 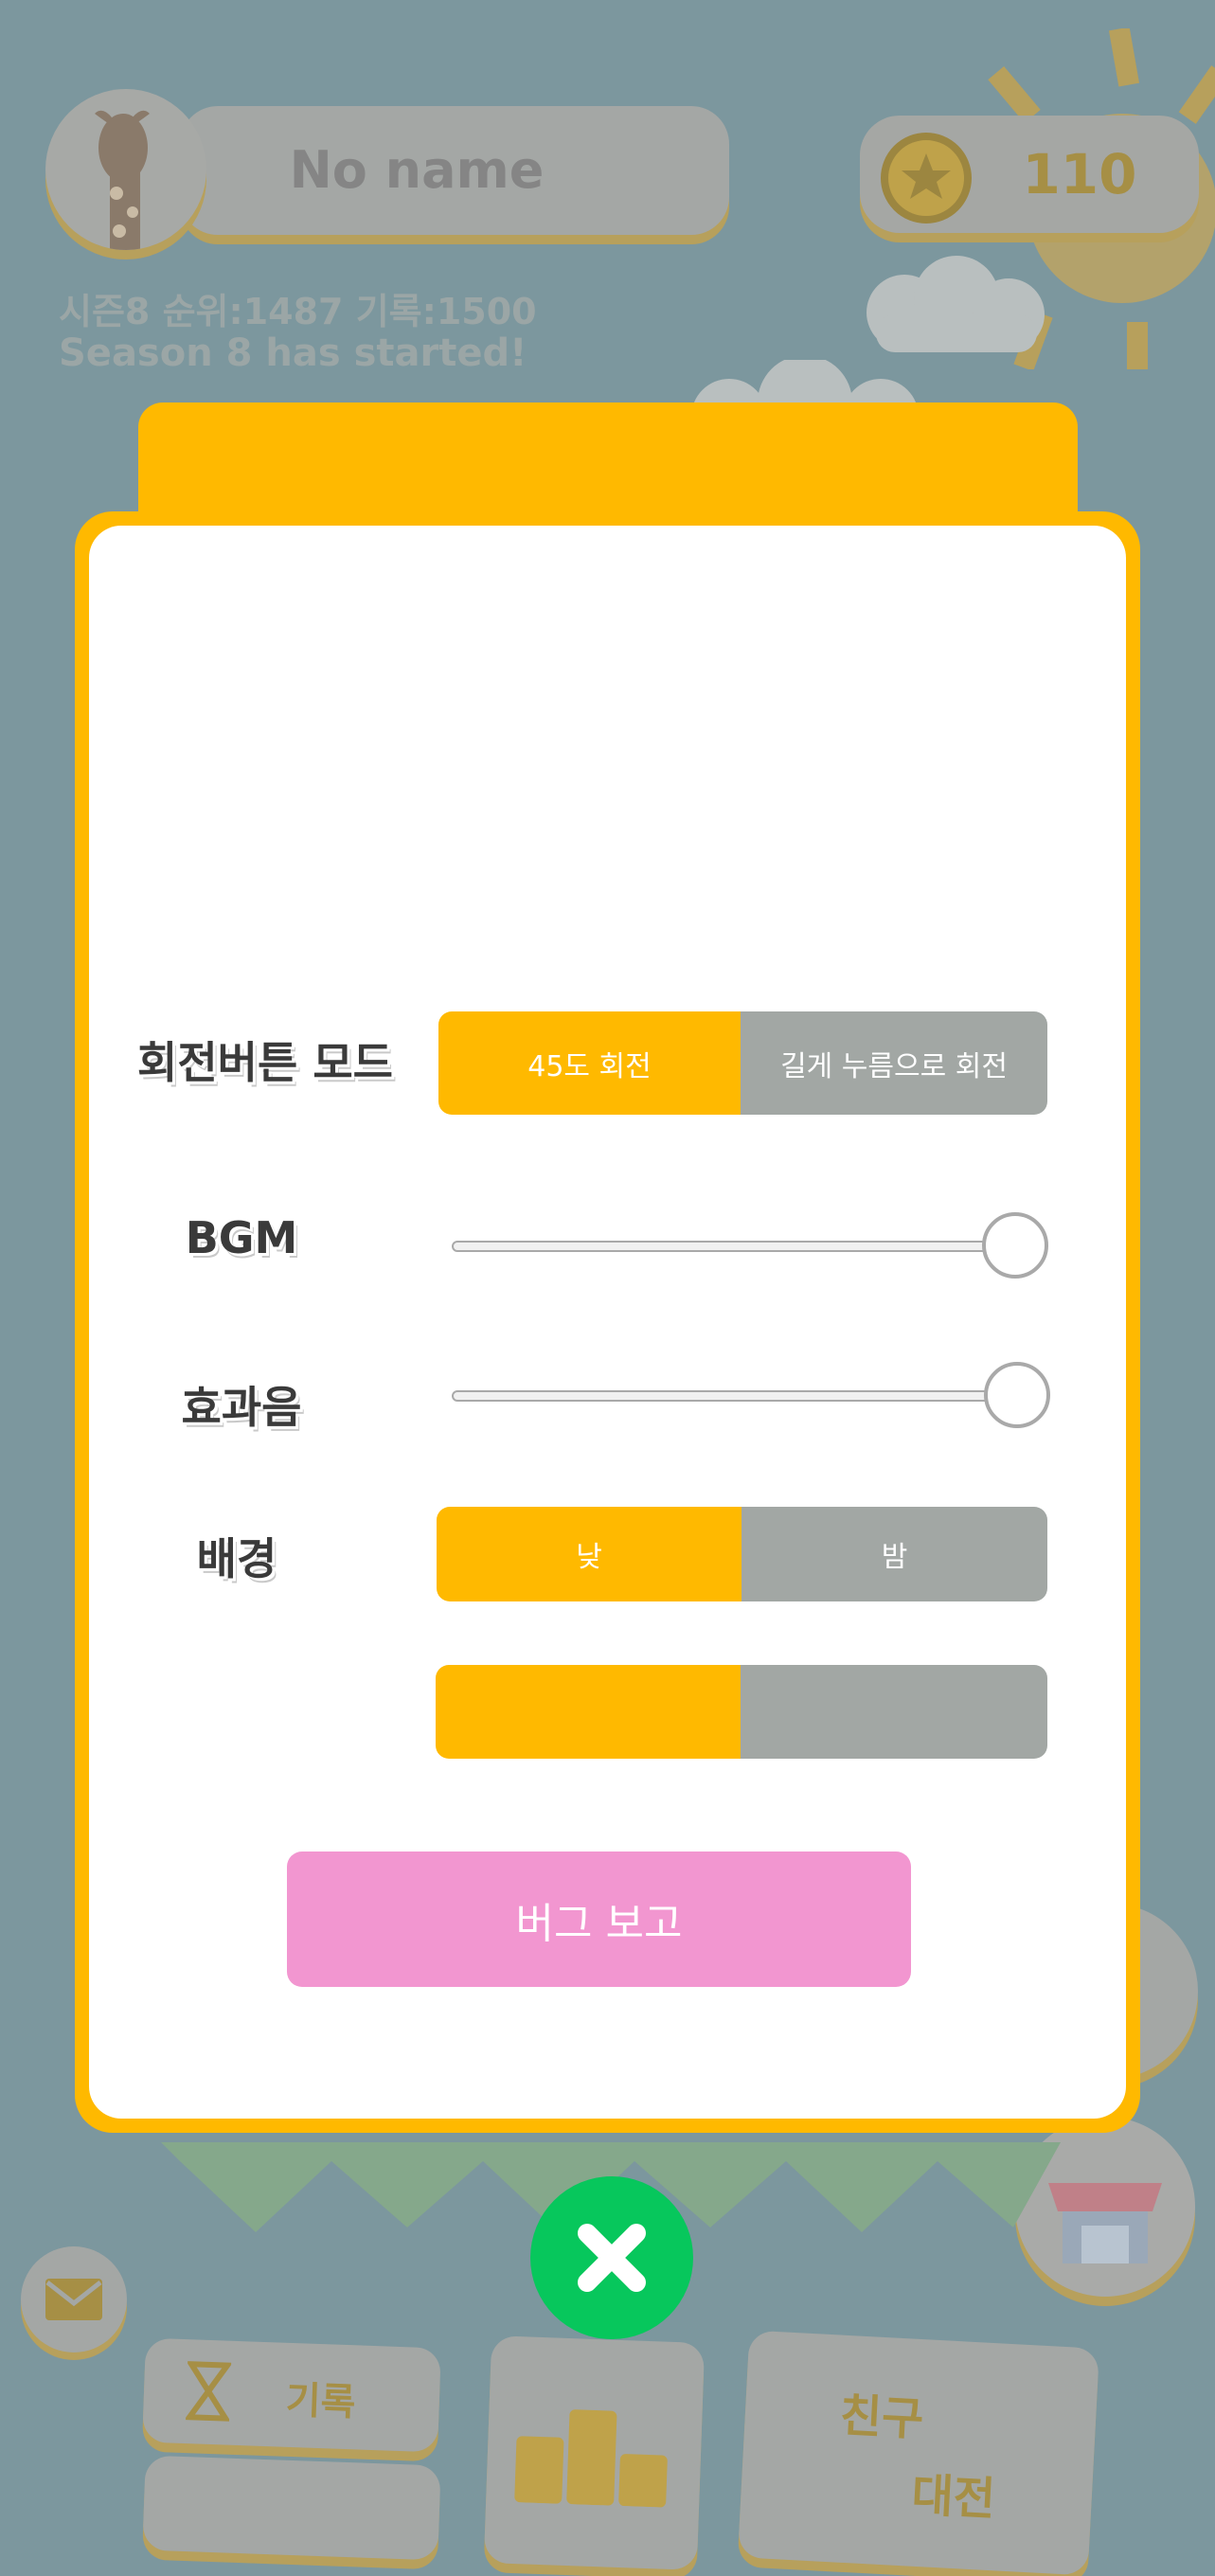 What do you see at coordinates (894, 1554) in the screenshot?
I see `night-option: 밤` at bounding box center [894, 1554].